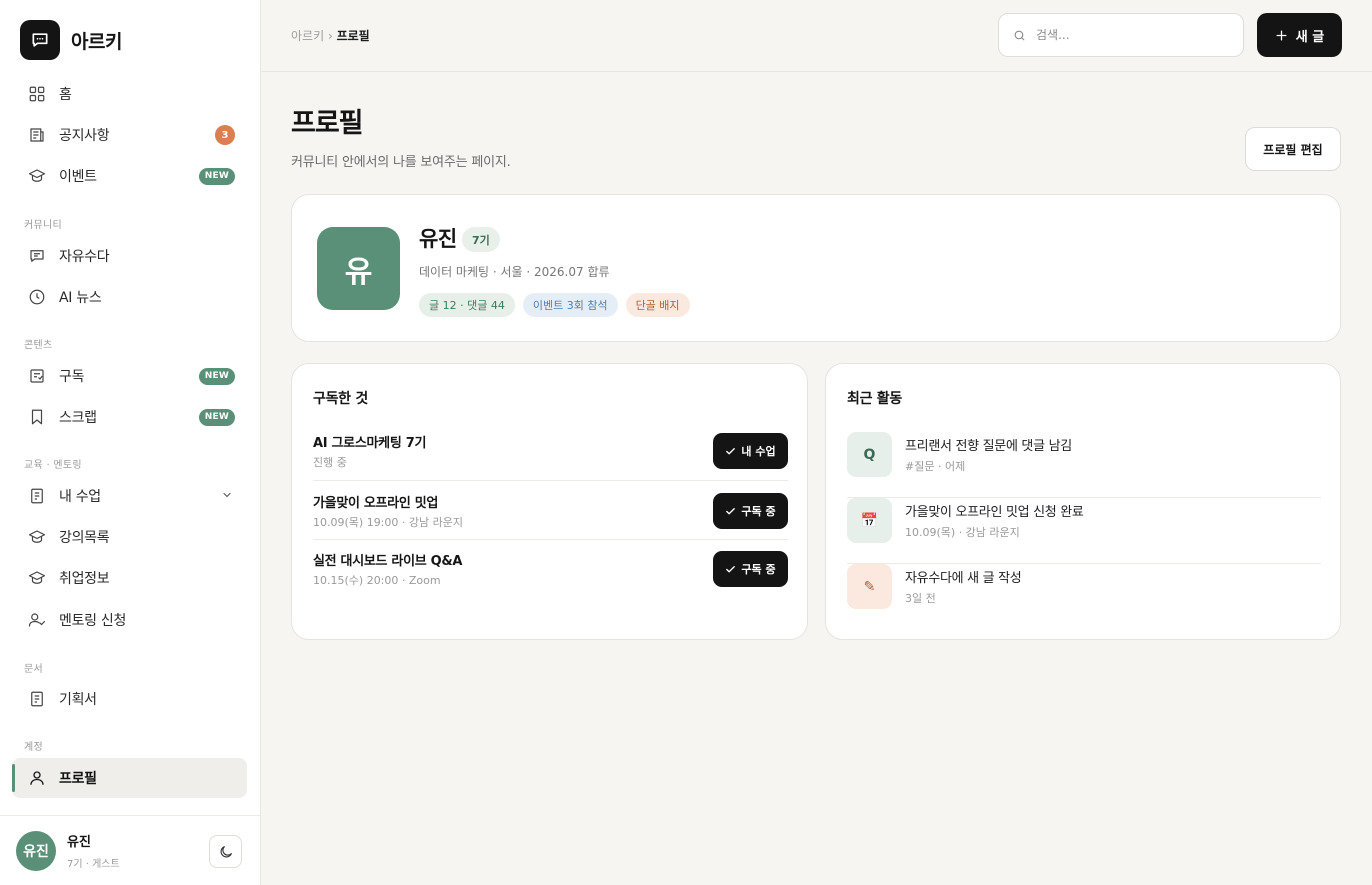  What do you see at coordinates (1281, 35) in the screenshot?
I see `plus-icon` at bounding box center [1281, 35].